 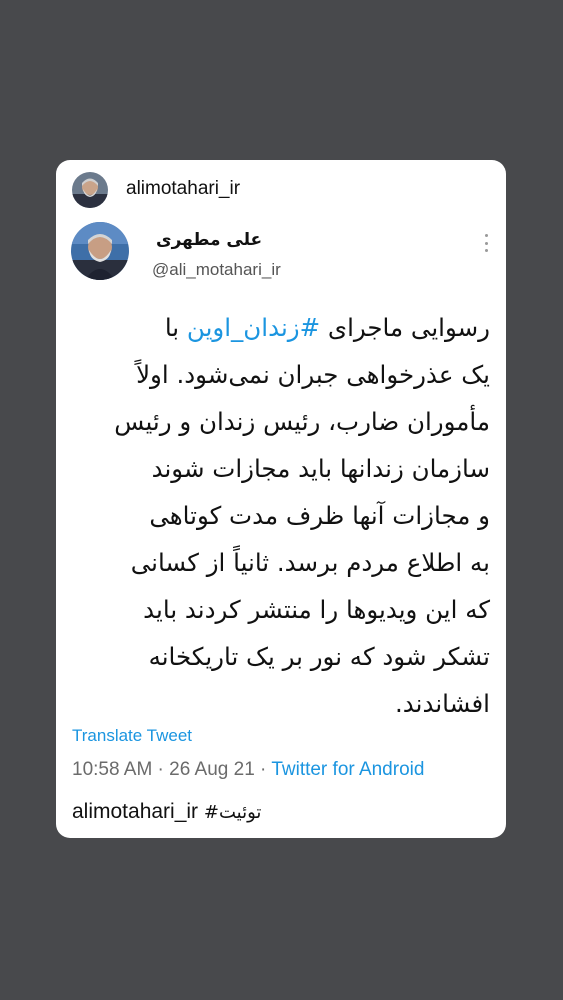 What do you see at coordinates (405, 327) in the screenshot?
I see `tweet-text-start: رسوایی ماجرای` at bounding box center [405, 327].